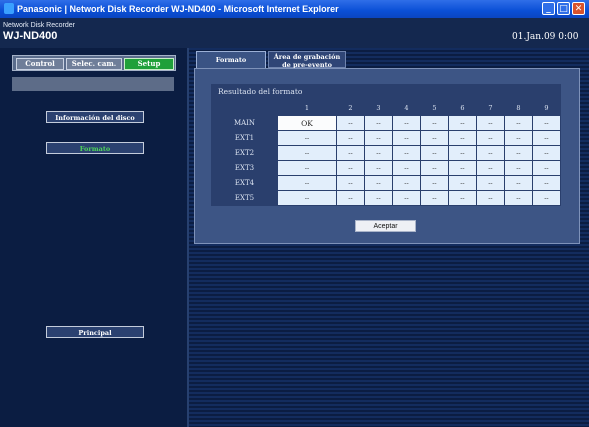  What do you see at coordinates (578, 8) in the screenshot?
I see `close-button: ✕` at bounding box center [578, 8].